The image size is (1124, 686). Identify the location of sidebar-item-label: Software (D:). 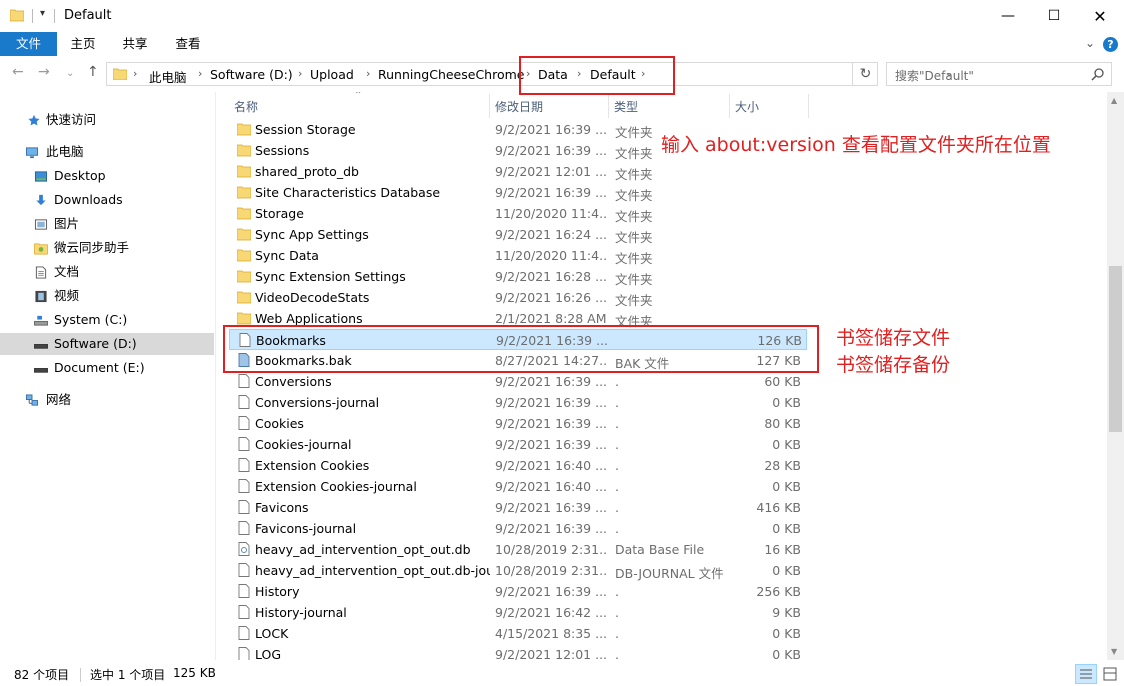
(95, 343).